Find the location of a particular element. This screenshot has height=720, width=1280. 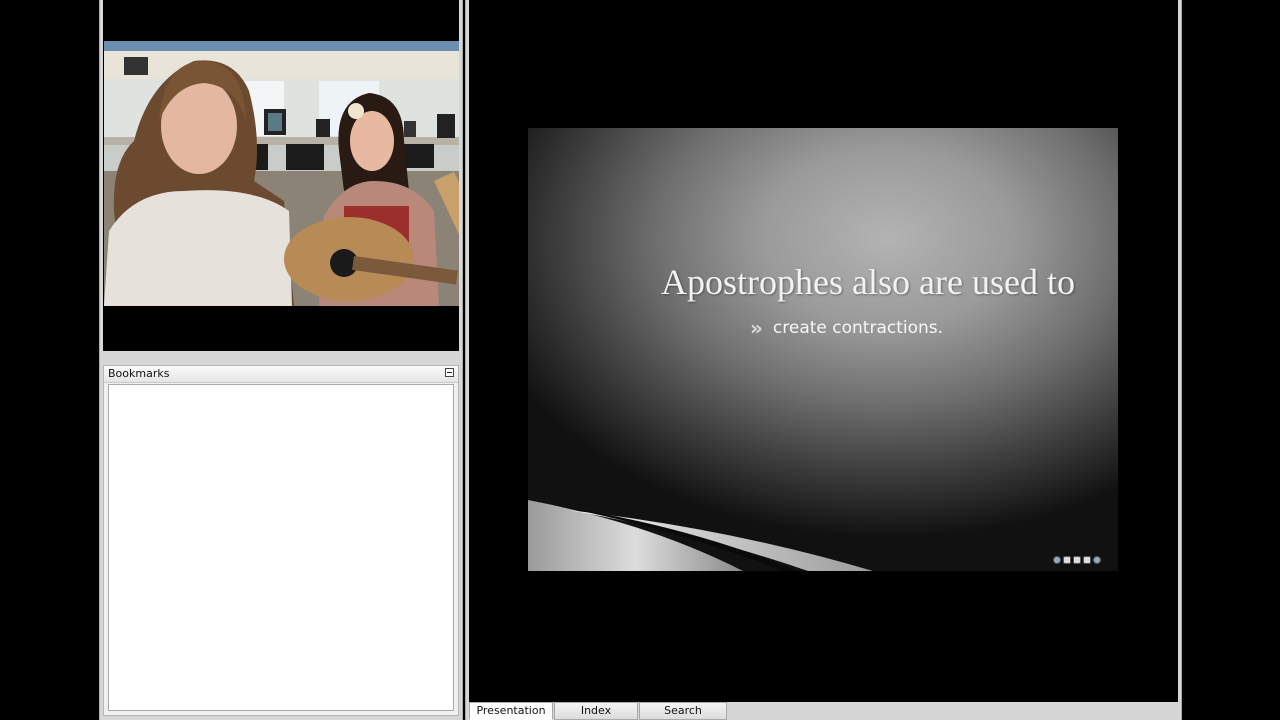

tab-index: Index is located at coordinates (596, 711).